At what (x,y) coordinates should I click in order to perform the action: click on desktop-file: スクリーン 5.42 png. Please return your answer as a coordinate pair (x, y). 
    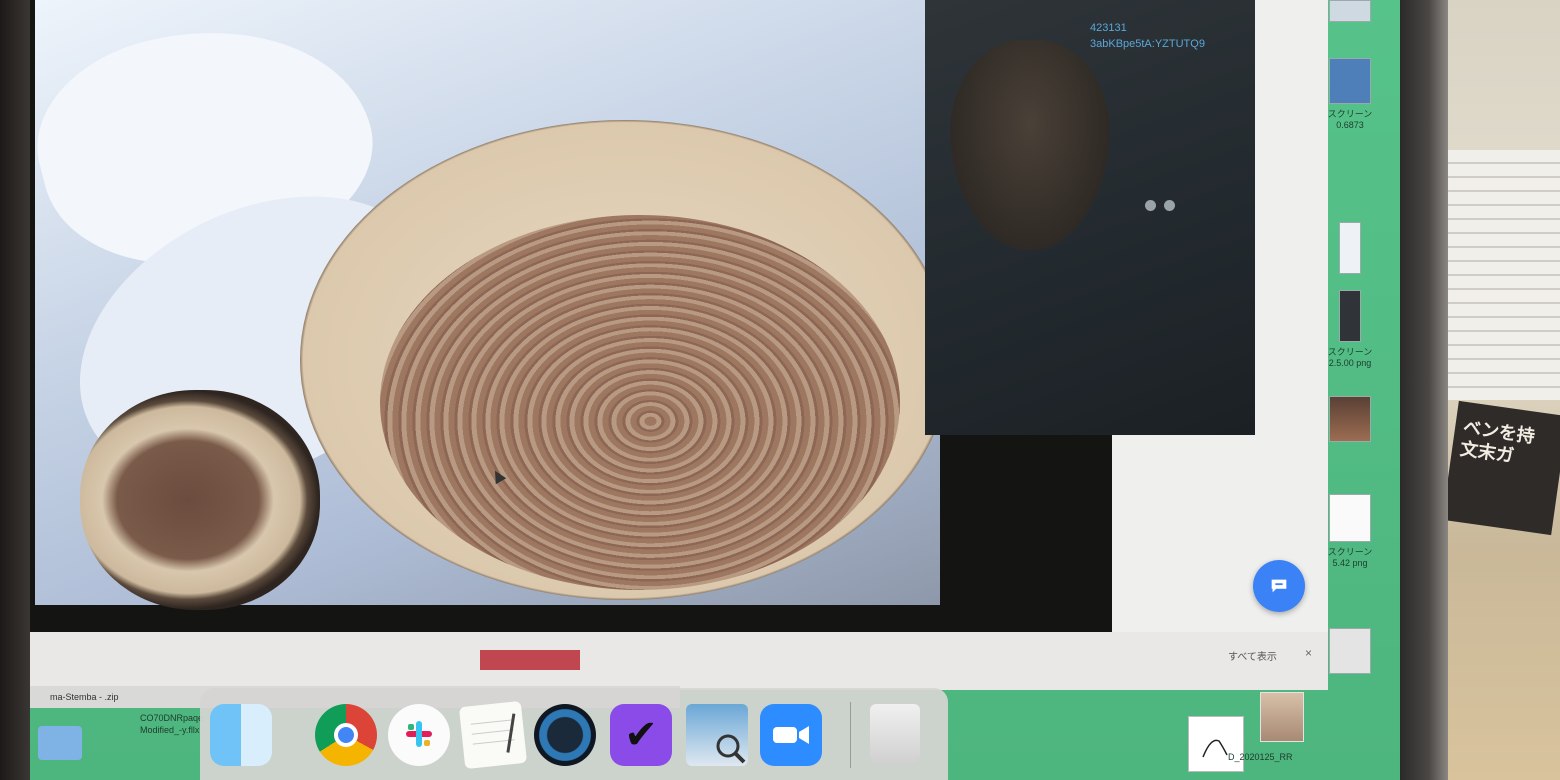
    Looking at the image, I should click on (1350, 531).